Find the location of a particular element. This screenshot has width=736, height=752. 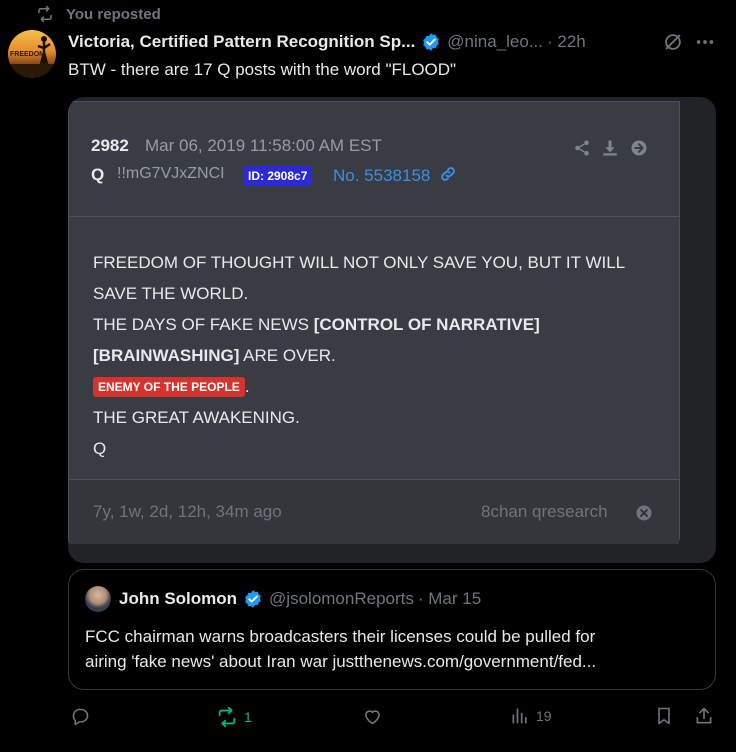

link-icon is located at coordinates (448, 174).